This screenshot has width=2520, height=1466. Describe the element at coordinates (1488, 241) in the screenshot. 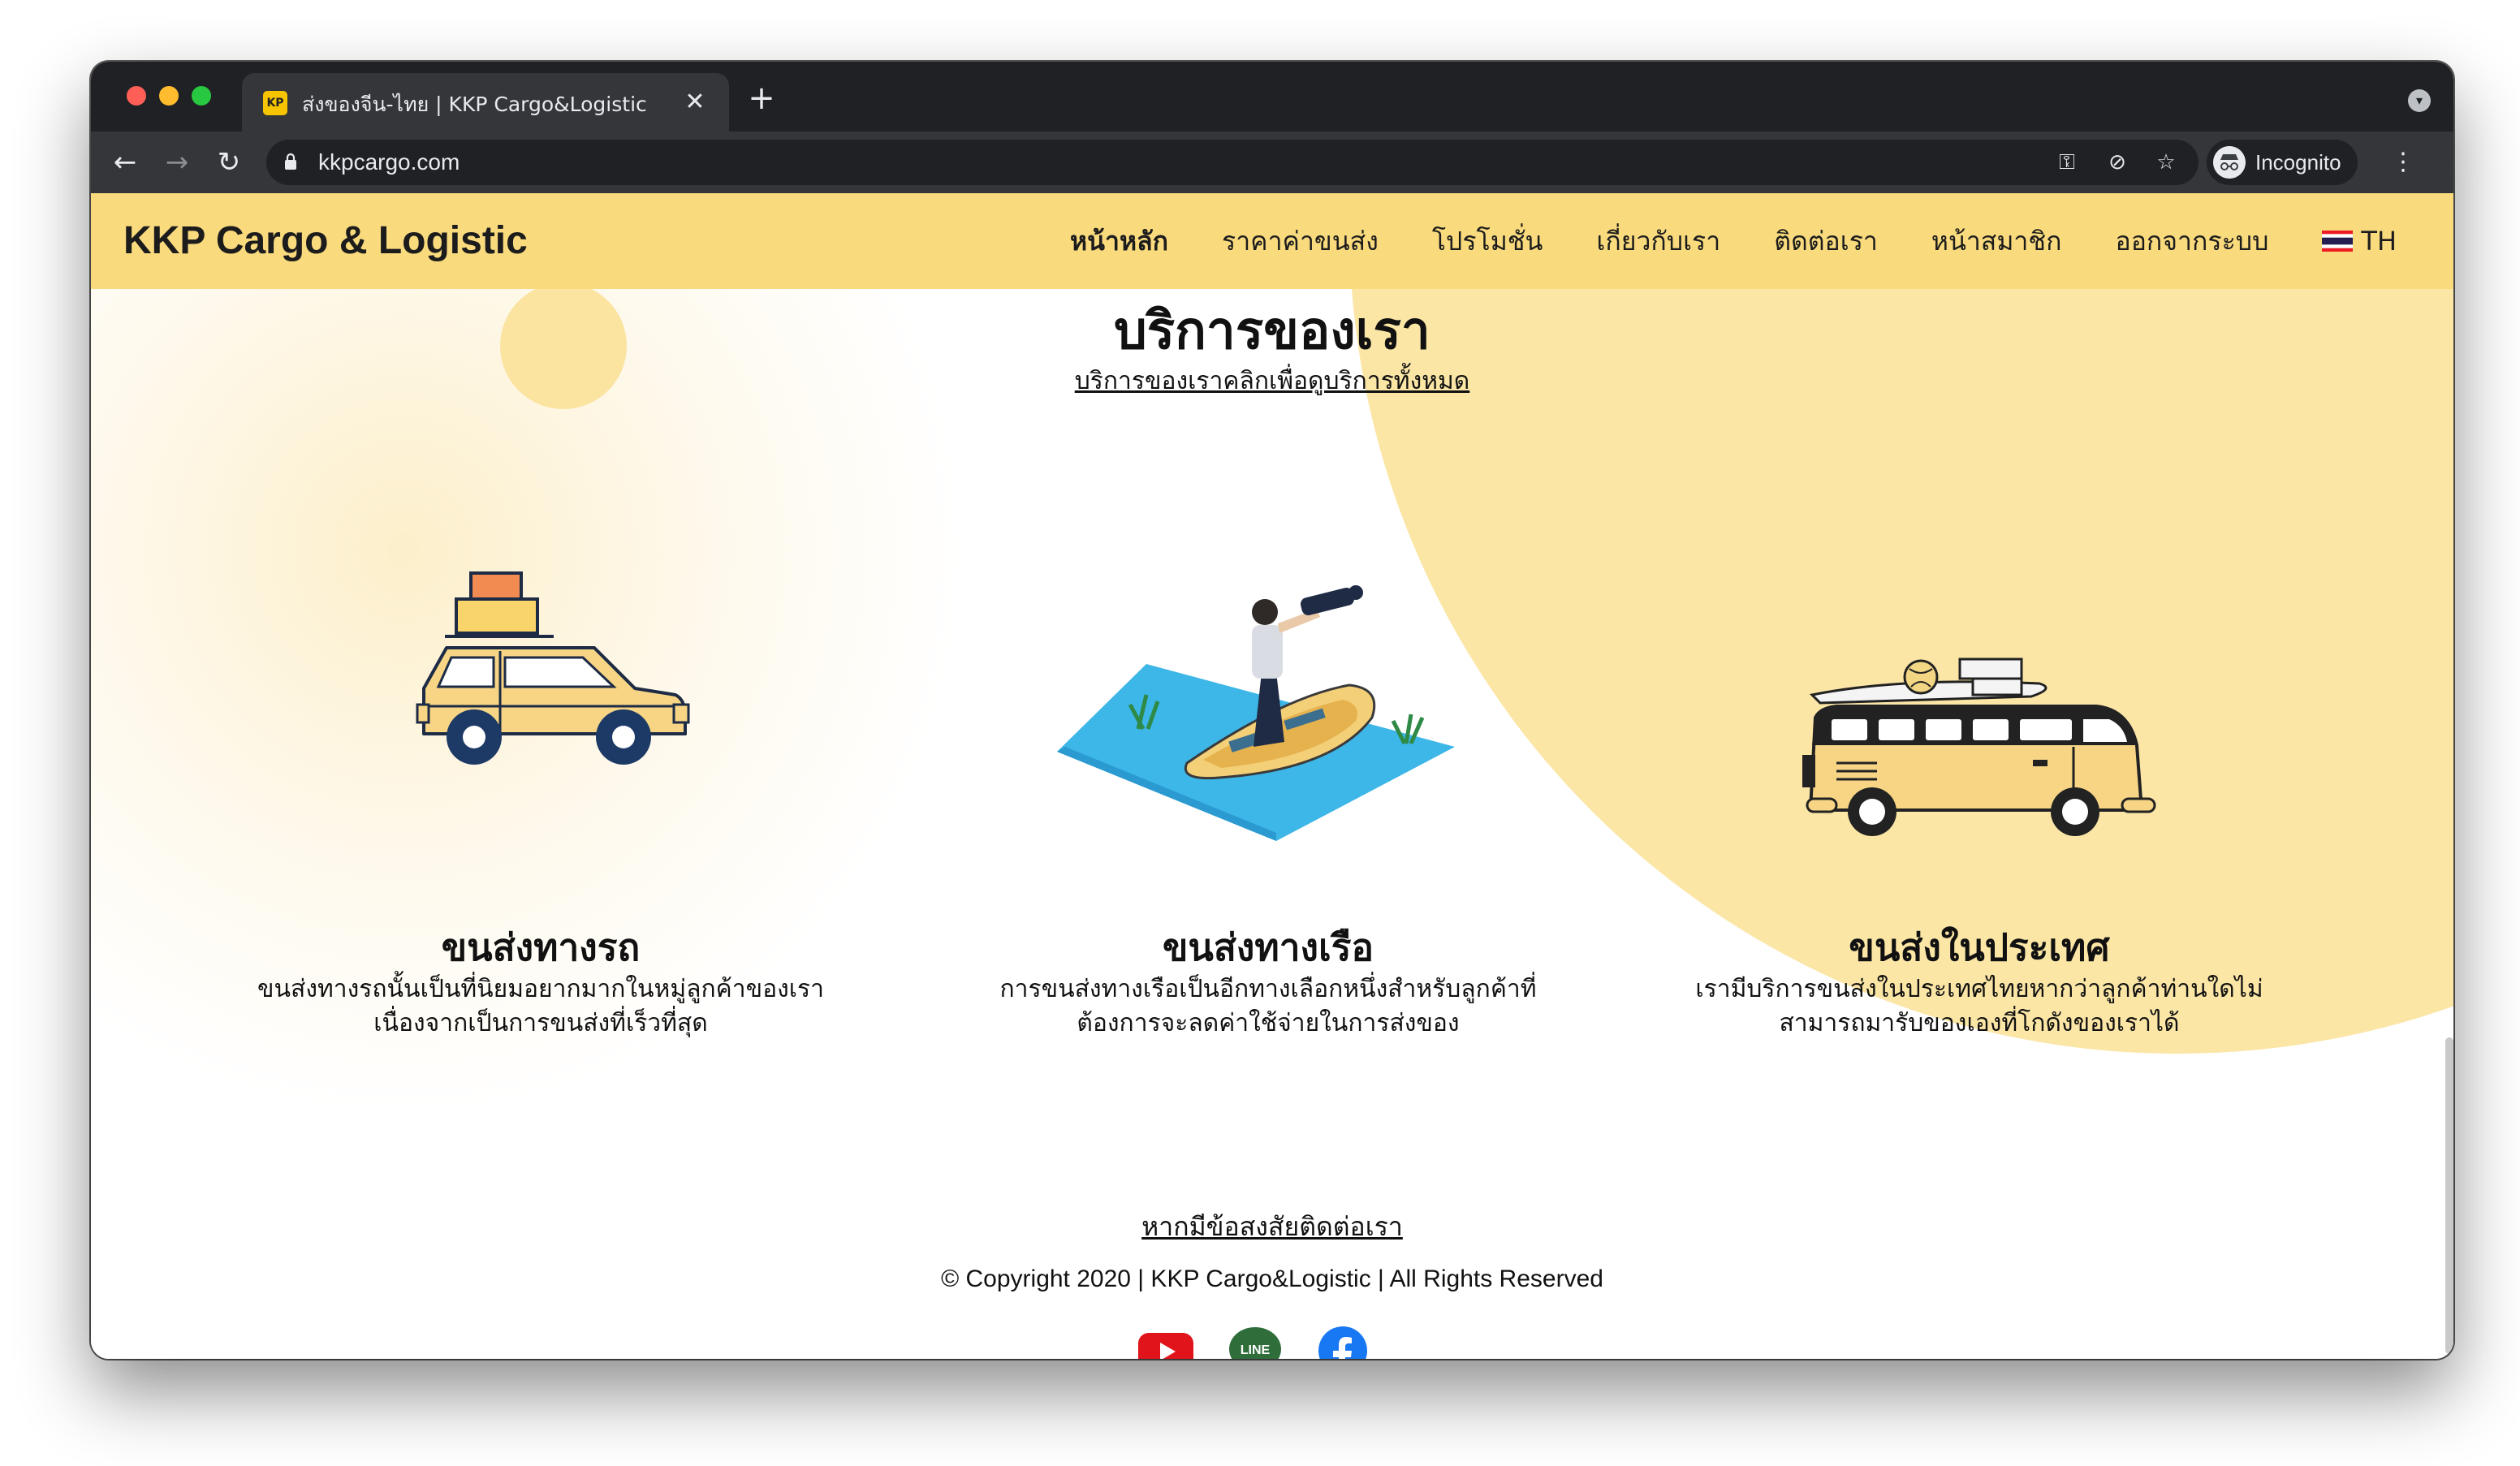

I see `nav-link-promotions: โปรโมชั่น` at that location.